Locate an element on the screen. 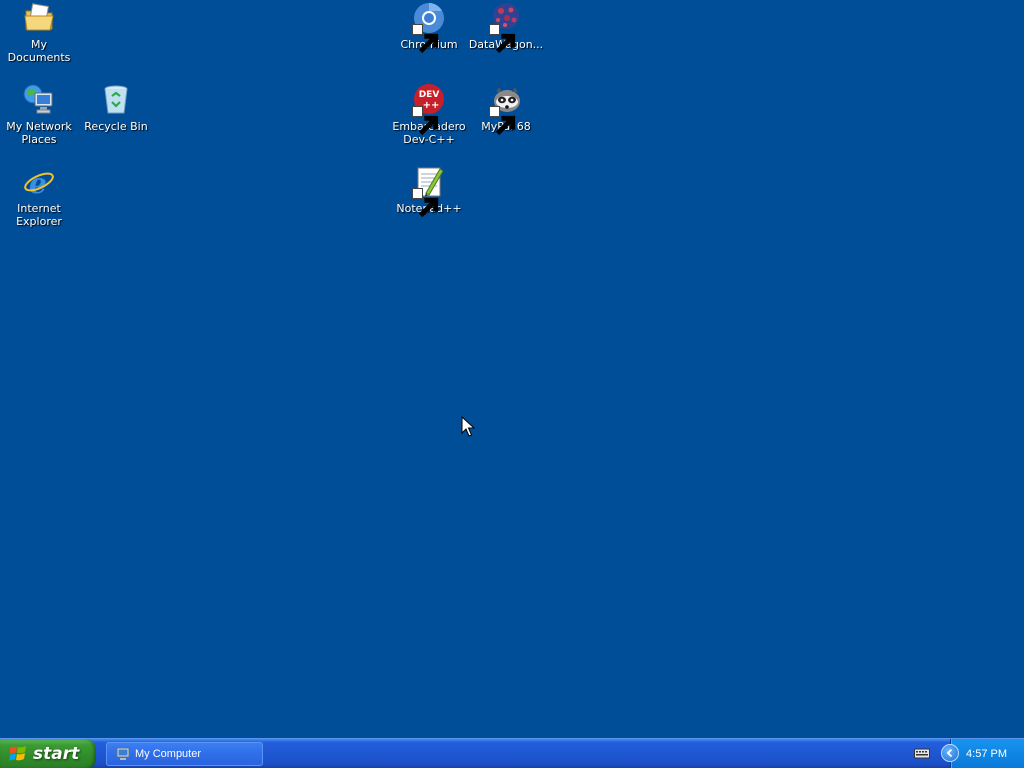 The image size is (1024, 768). network-places-icon is located at coordinates (39, 100).